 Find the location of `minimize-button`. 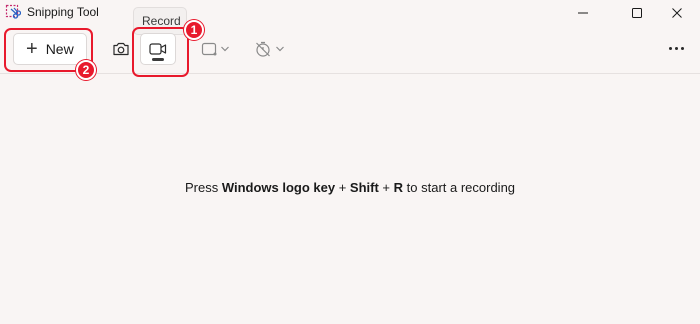

minimize-button is located at coordinates (583, 13).